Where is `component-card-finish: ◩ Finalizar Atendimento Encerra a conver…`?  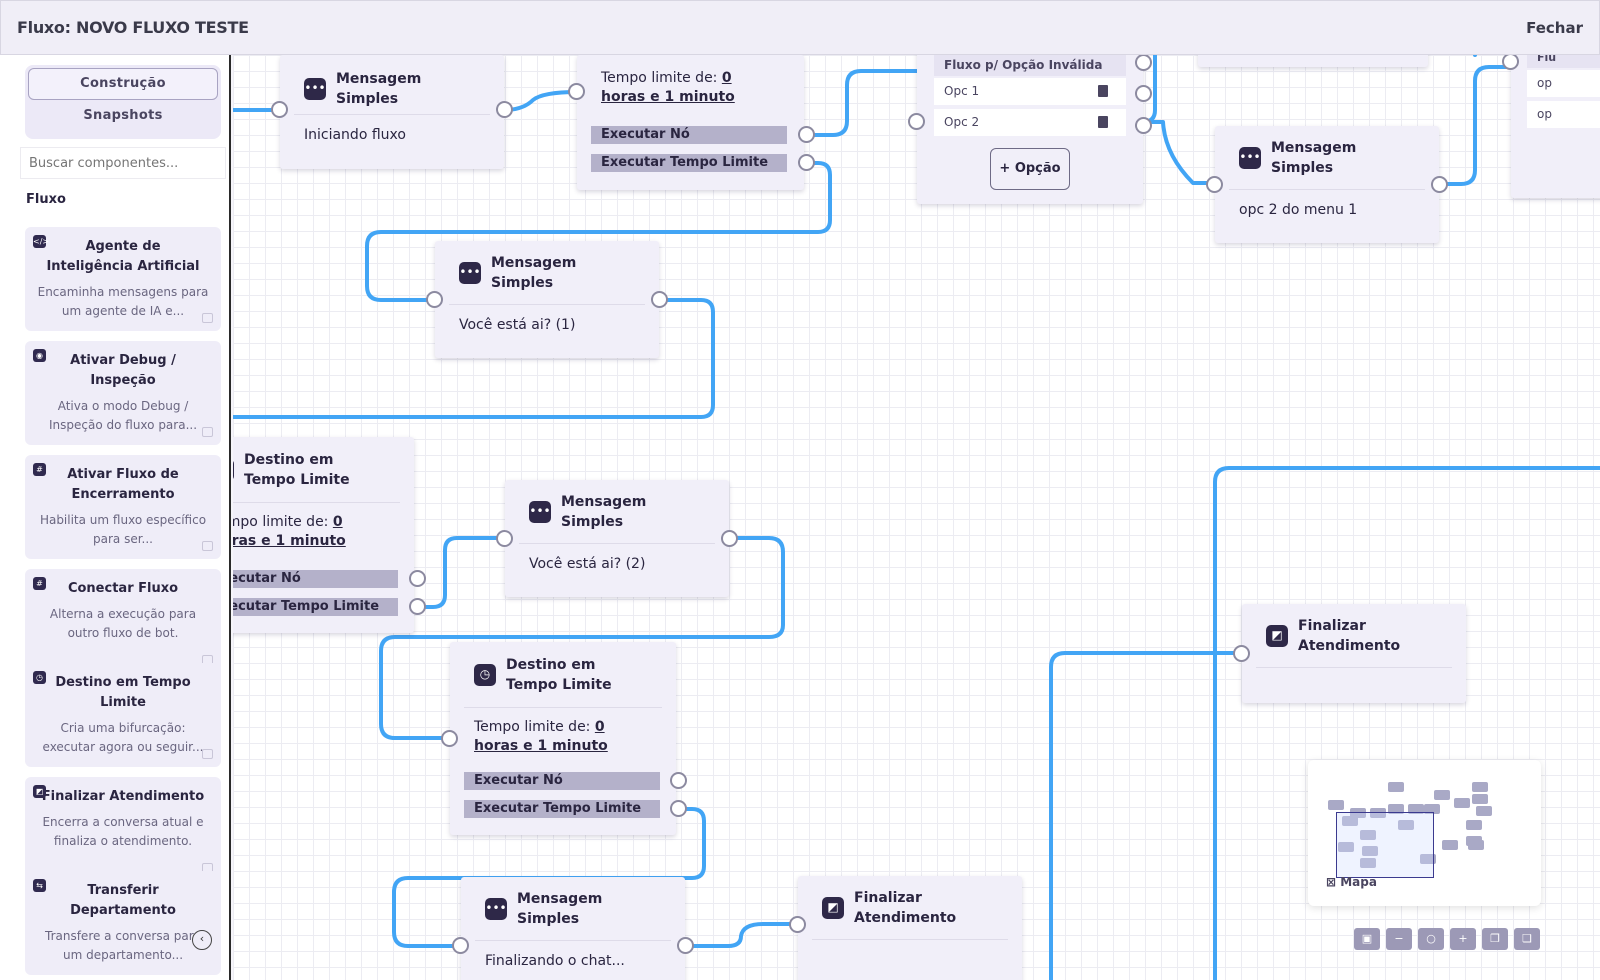 component-card-finish: ◩ Finalizar Atendimento Encerra a conver… is located at coordinates (123, 829).